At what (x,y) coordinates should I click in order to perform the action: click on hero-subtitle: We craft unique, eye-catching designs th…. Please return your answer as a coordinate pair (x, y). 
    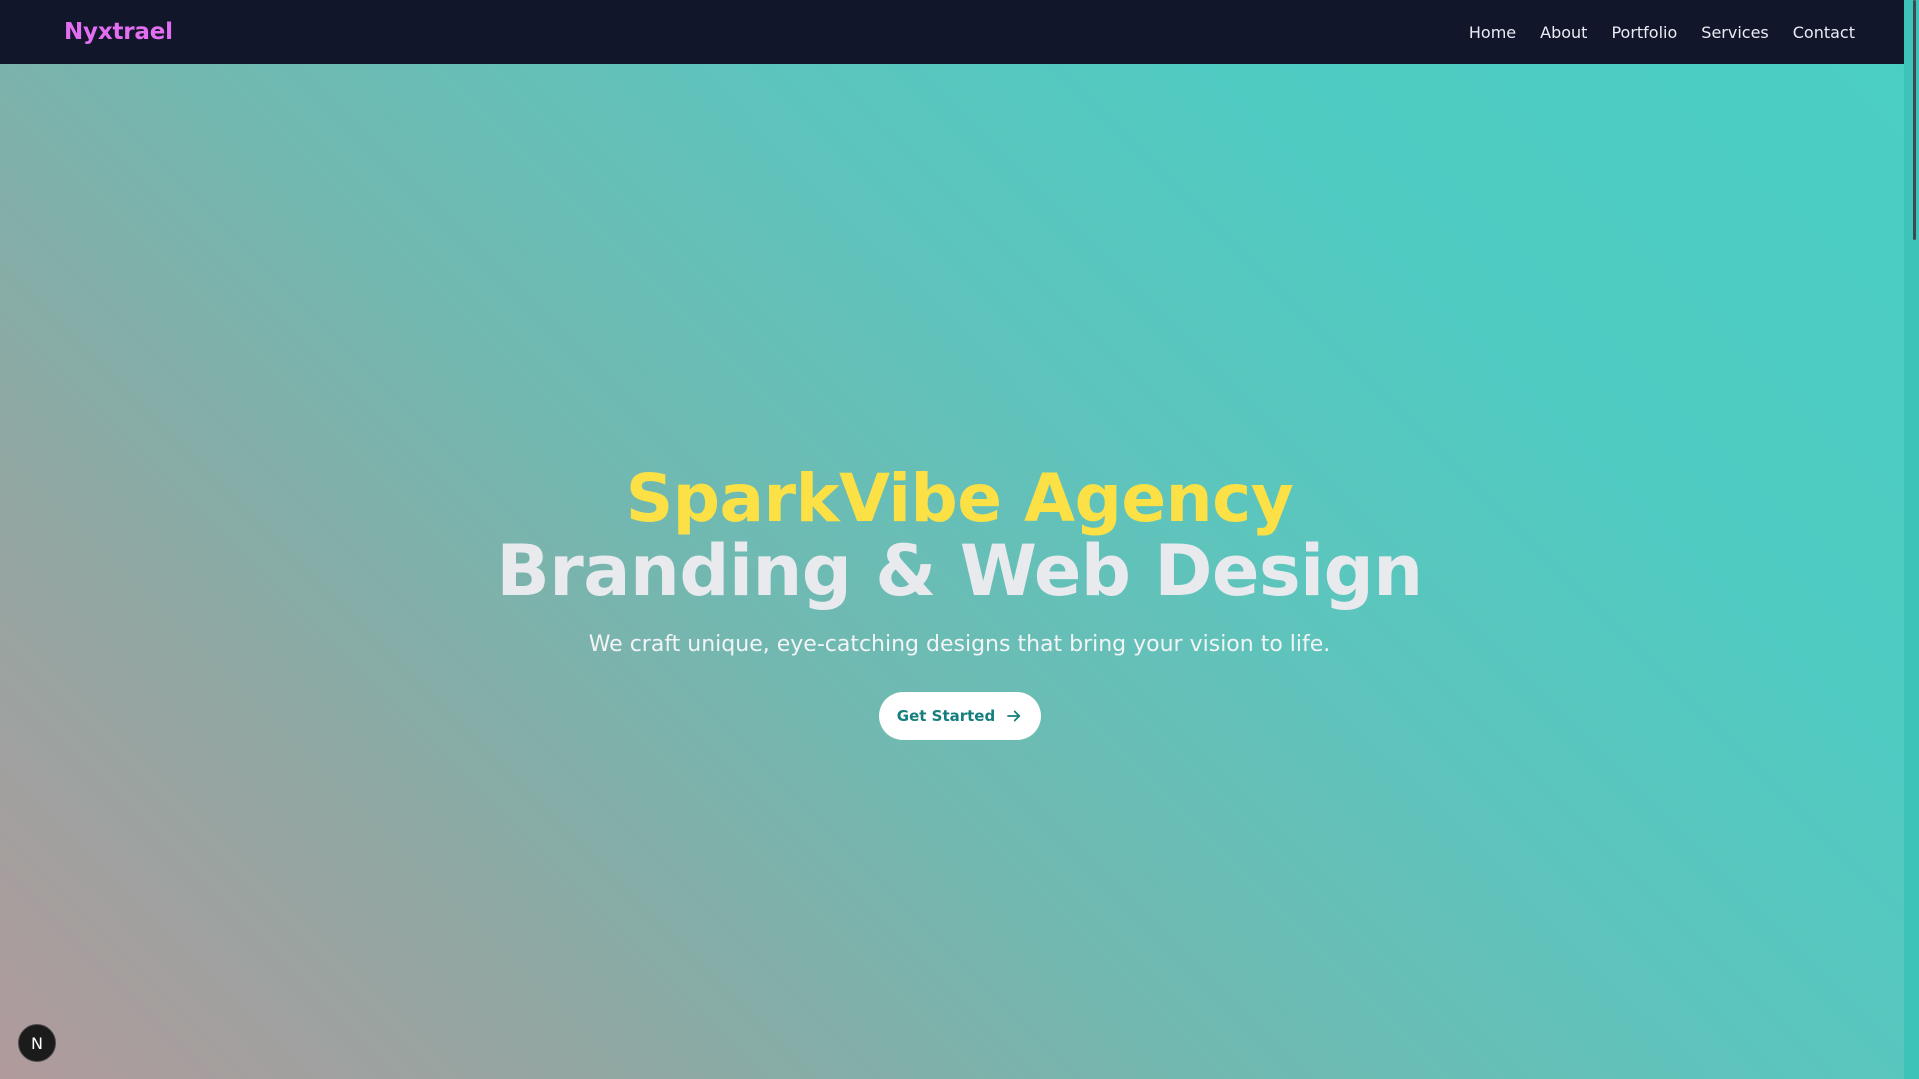
    Looking at the image, I should click on (959, 644).